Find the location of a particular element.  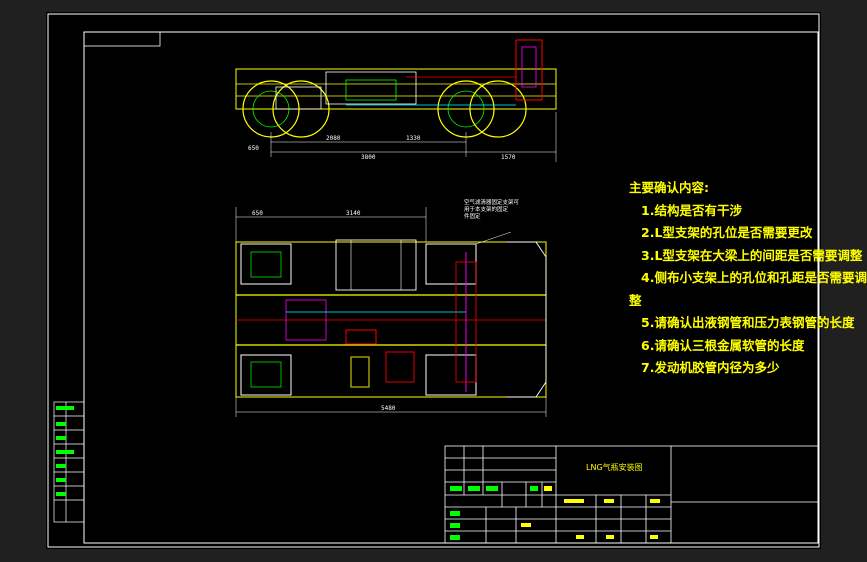

left-stamp-table is located at coordinates (69, 462).